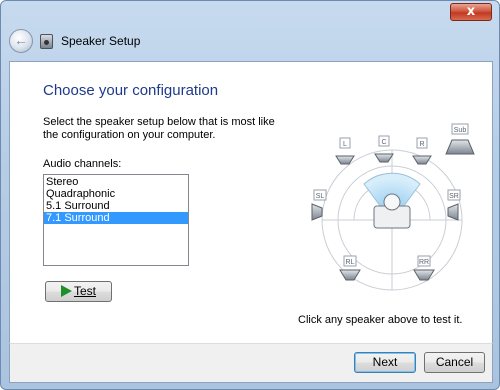 This screenshot has width=500, height=390. What do you see at coordinates (131, 90) in the screenshot?
I see `page-heading: Choose your configuration` at bounding box center [131, 90].